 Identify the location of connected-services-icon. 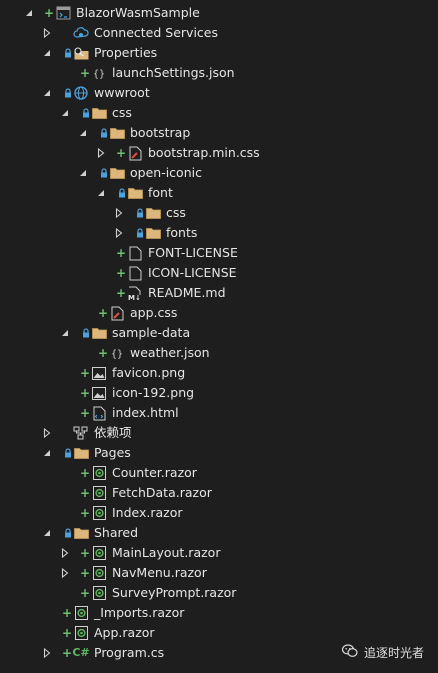
(81, 33).